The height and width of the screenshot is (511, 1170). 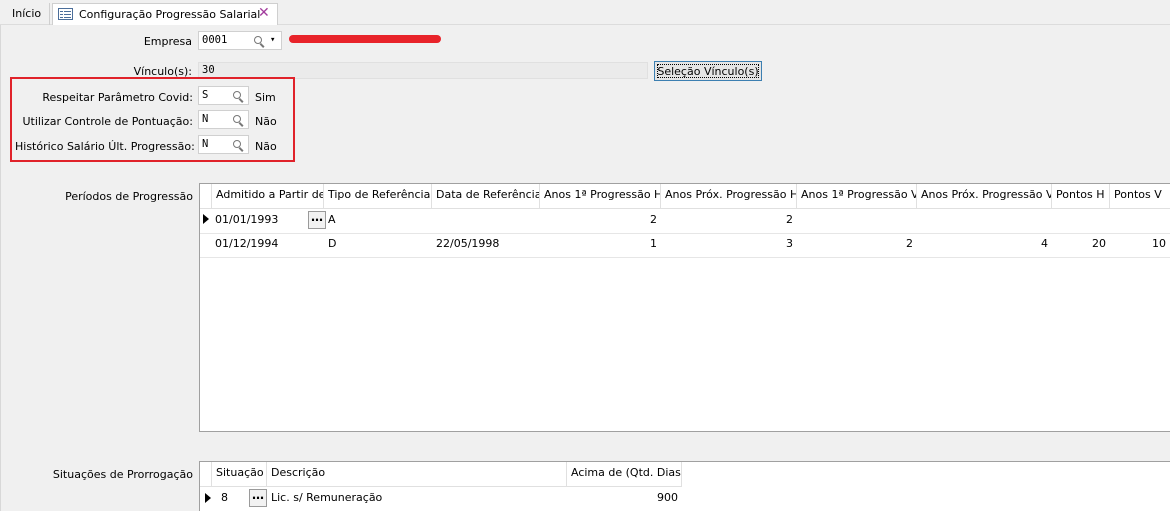 What do you see at coordinates (600, 196) in the screenshot?
I see `col-anos-1-prog-h: Anos 1ª Progressão H` at bounding box center [600, 196].